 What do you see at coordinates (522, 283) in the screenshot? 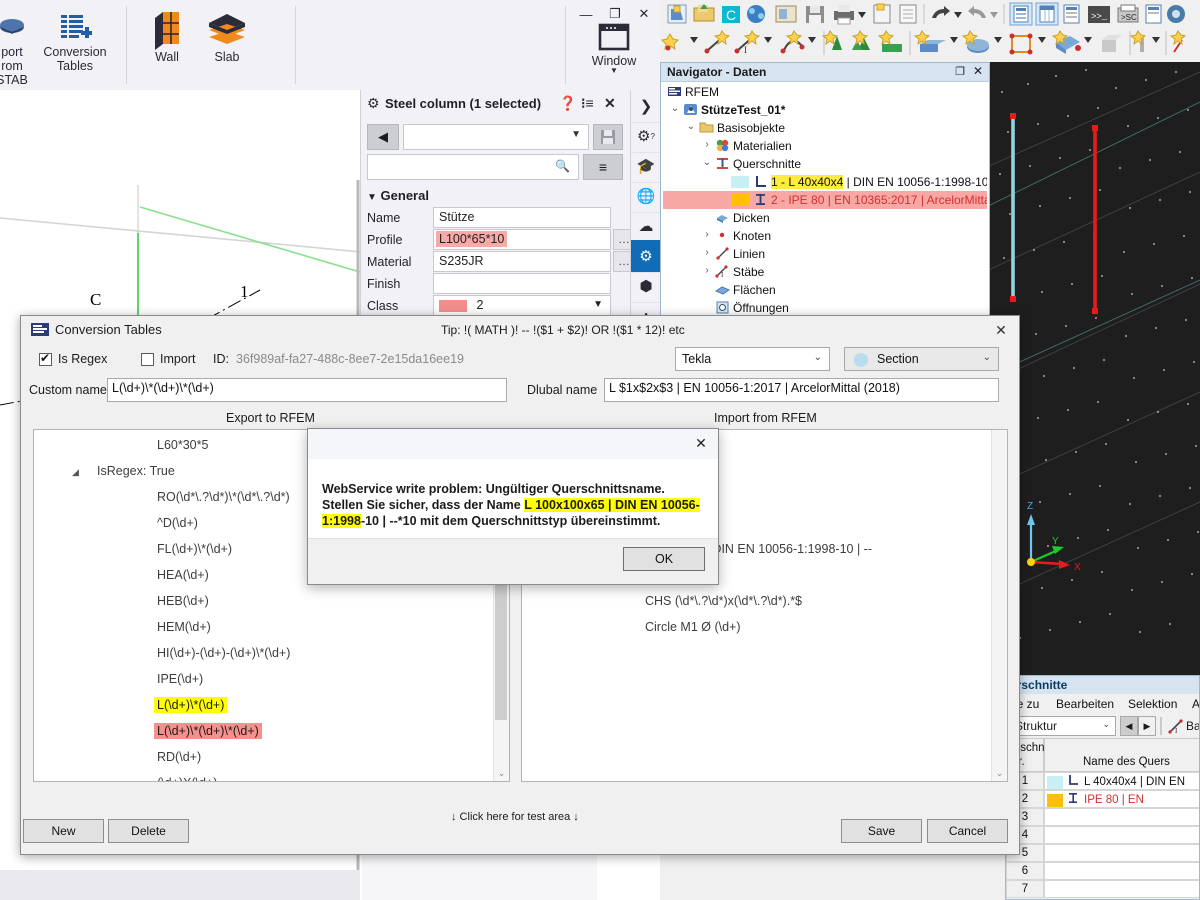
I see `field-input-finish` at bounding box center [522, 283].